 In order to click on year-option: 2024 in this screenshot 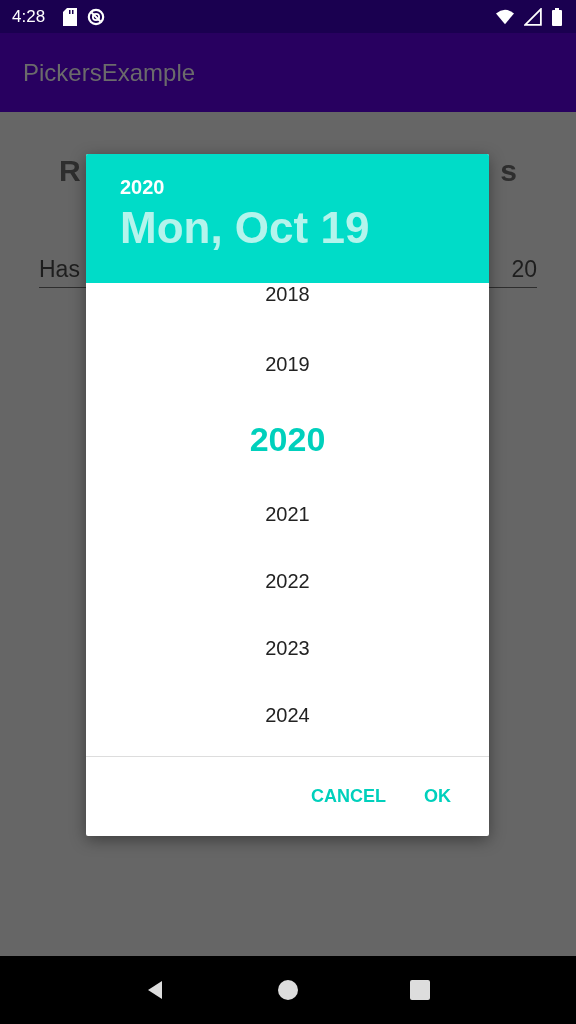, I will do `click(287, 715)`.